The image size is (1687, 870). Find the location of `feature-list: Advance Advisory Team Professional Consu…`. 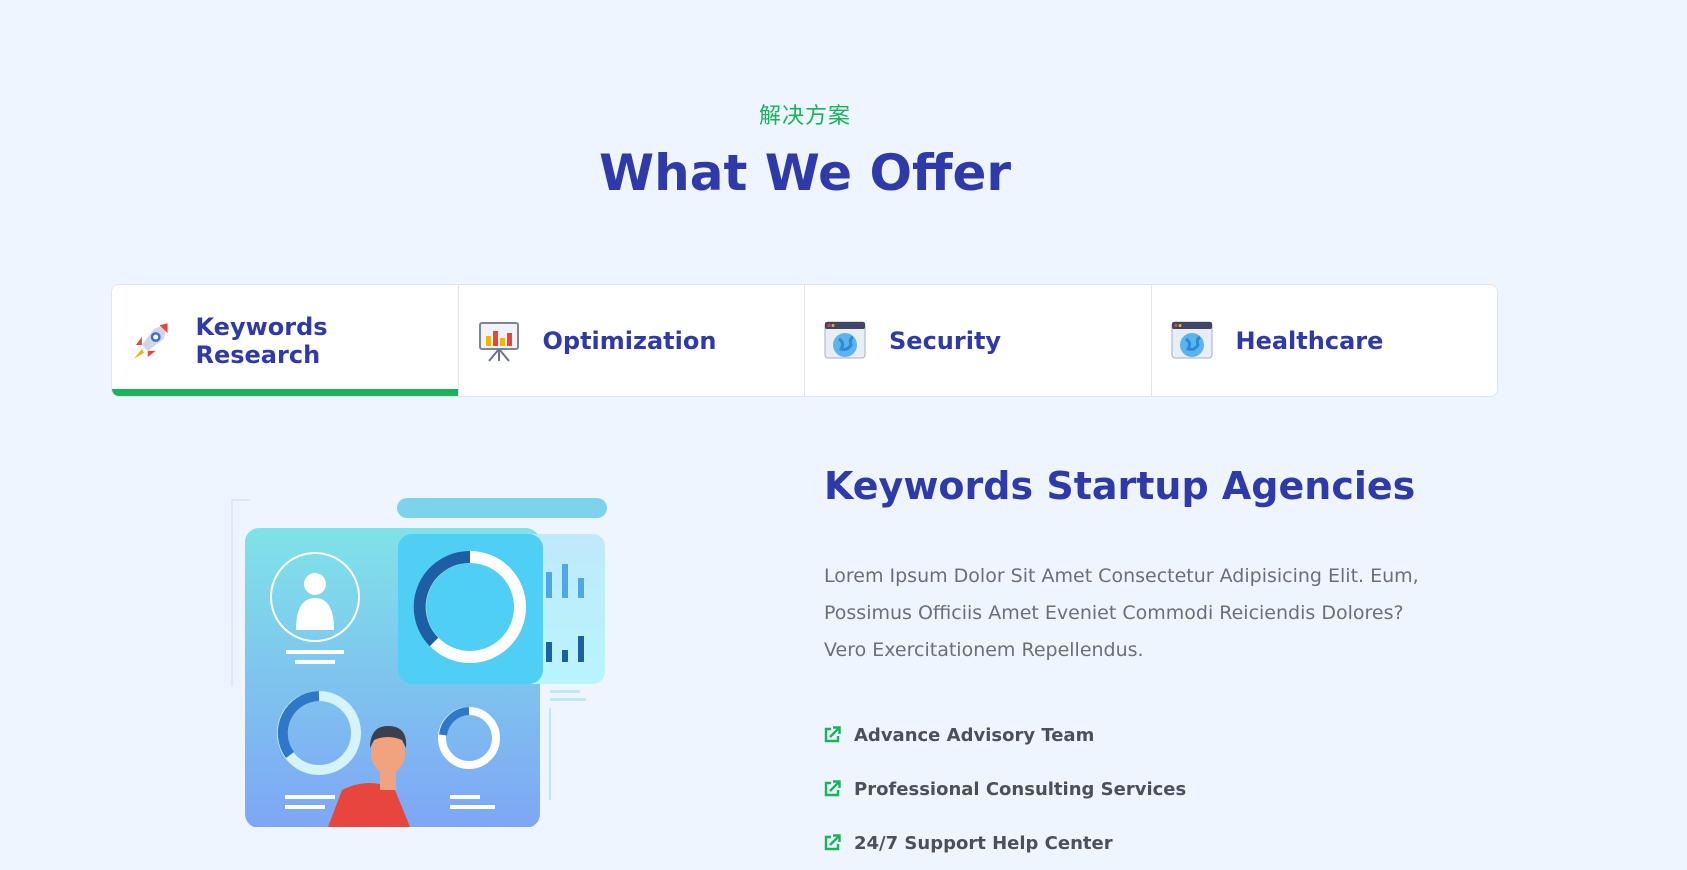

feature-list: Advance Advisory Team Professional Consu… is located at coordinates (1004, 789).